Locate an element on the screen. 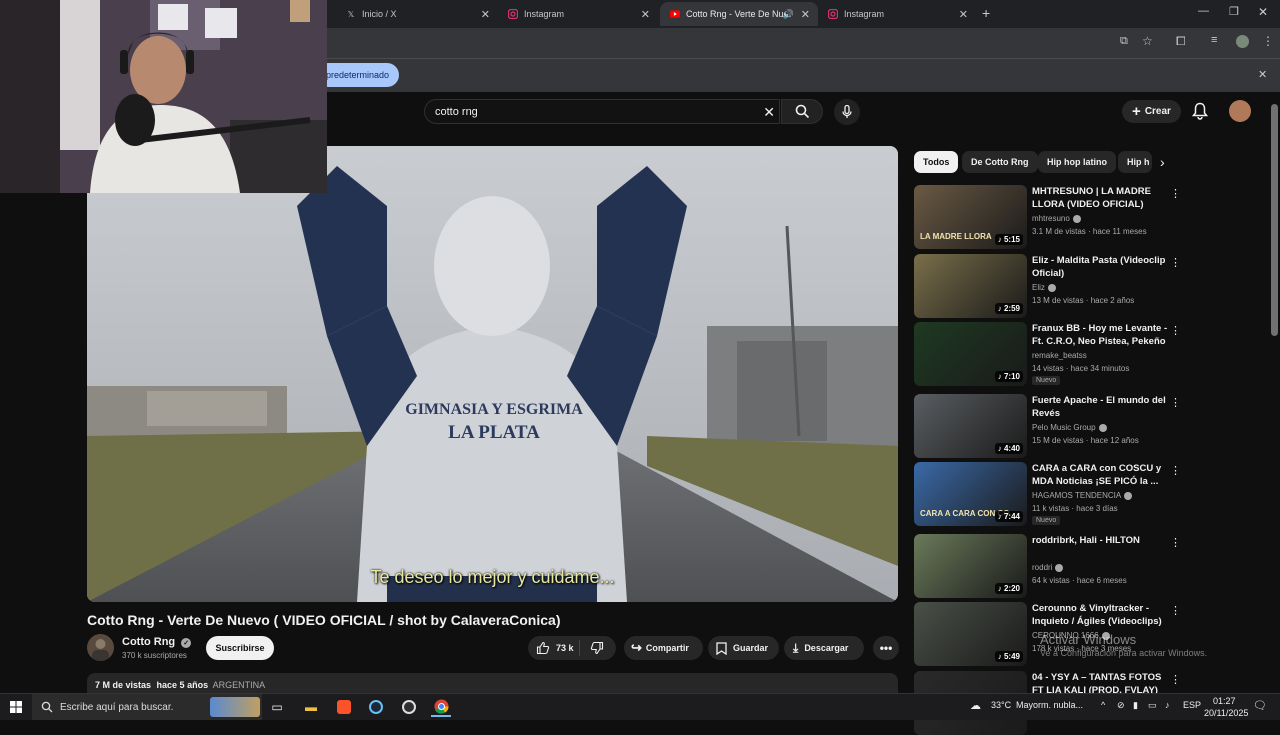 This screenshot has height=735, width=1280. recommendation-channel: roddri is located at coordinates (1048, 567).